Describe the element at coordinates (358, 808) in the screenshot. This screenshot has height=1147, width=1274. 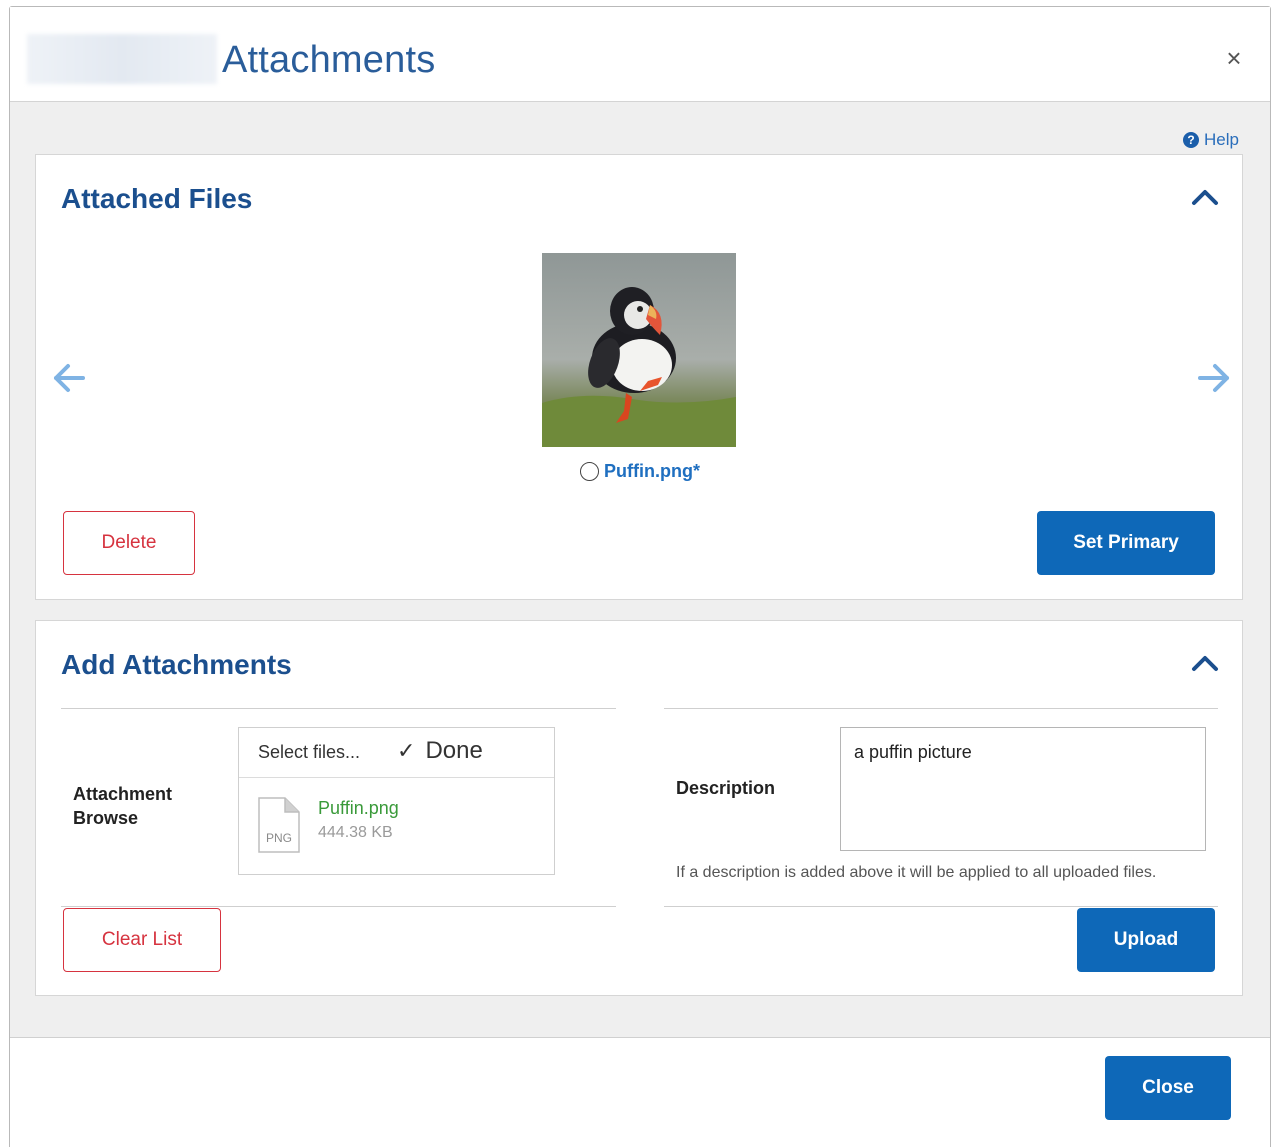
I see `uploaded-file-name: Puffin.png` at that location.